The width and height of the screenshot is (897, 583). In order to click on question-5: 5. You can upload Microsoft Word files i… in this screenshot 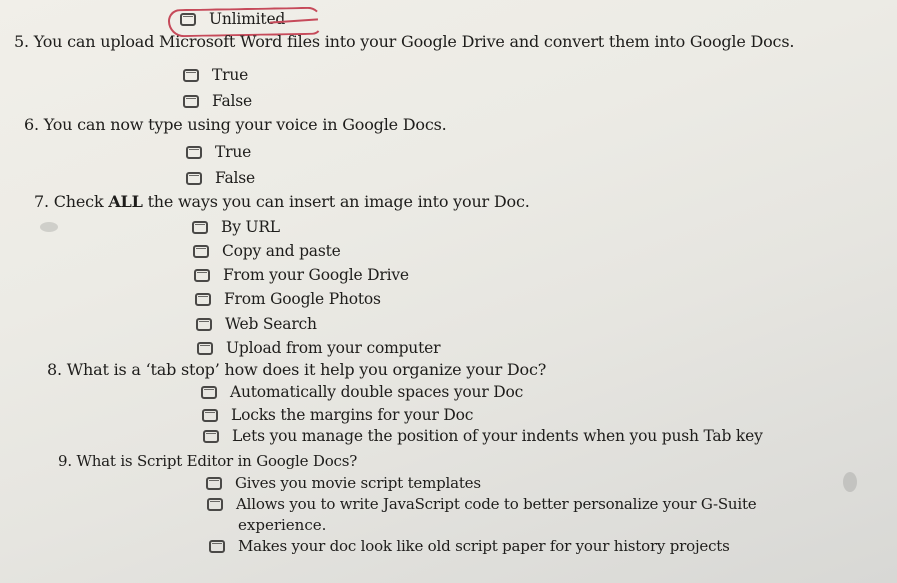, I will do `click(404, 41)`.